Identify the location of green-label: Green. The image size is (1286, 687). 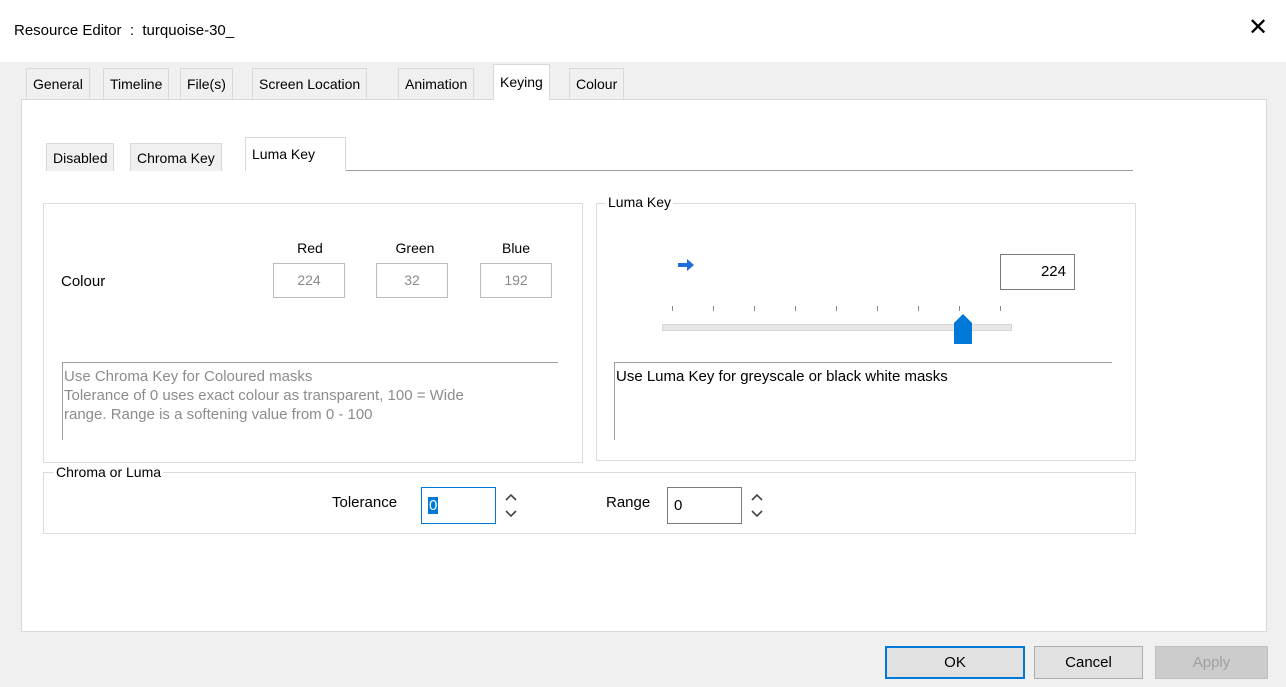
(415, 248).